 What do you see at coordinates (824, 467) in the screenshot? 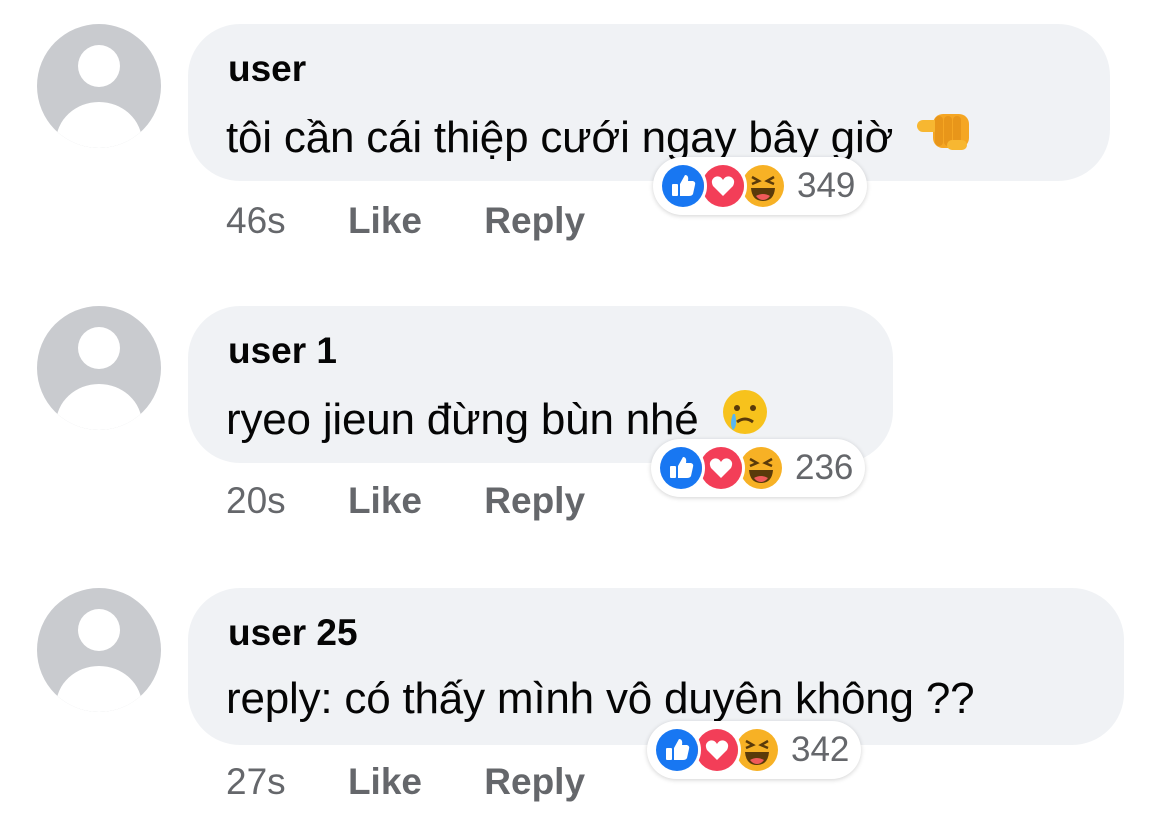
I see `reaction-count: 236` at bounding box center [824, 467].